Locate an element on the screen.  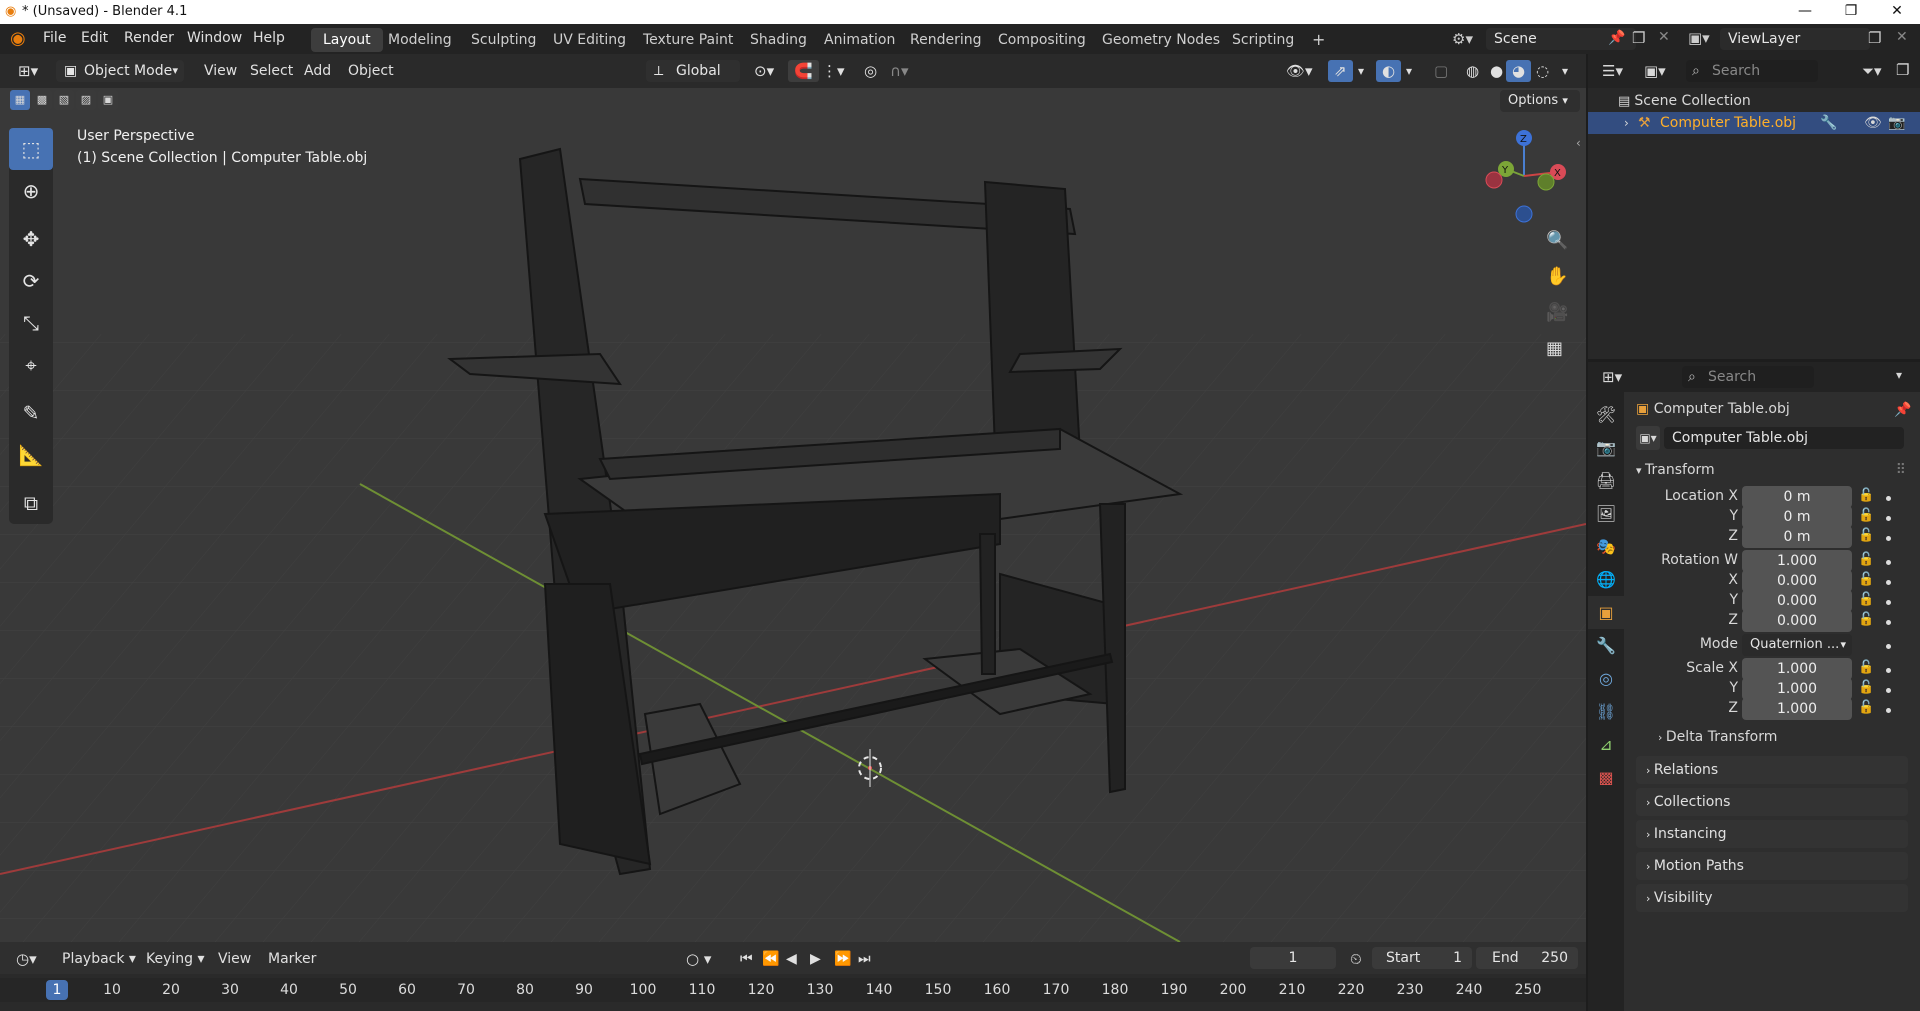
output-tab-icon: 🖨 is located at coordinates (1606, 480).